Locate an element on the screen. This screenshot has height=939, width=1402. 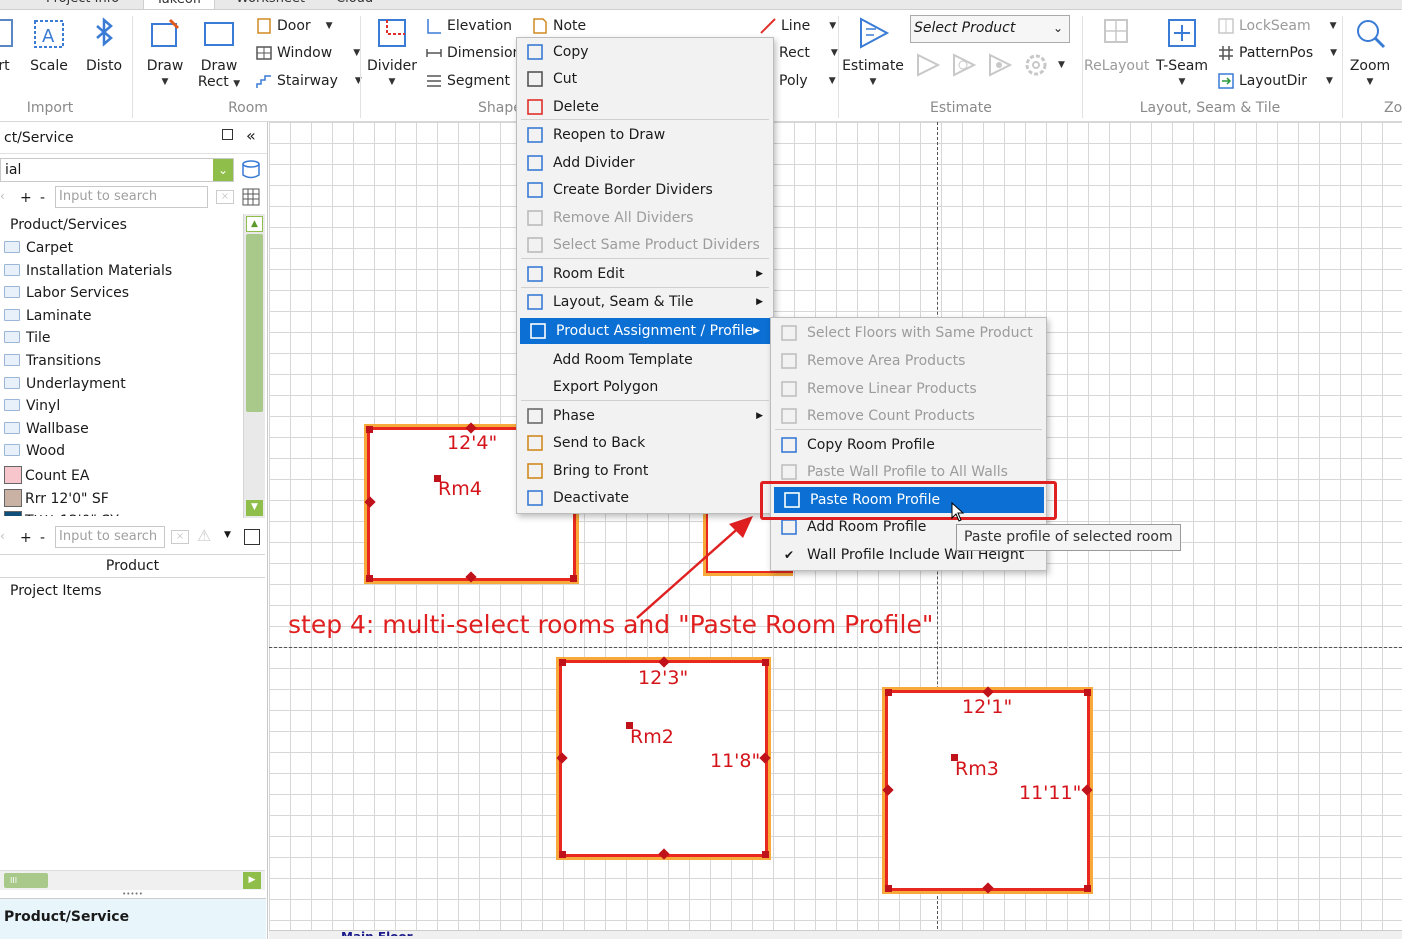
door-button: Door ▼ is located at coordinates (294, 26).